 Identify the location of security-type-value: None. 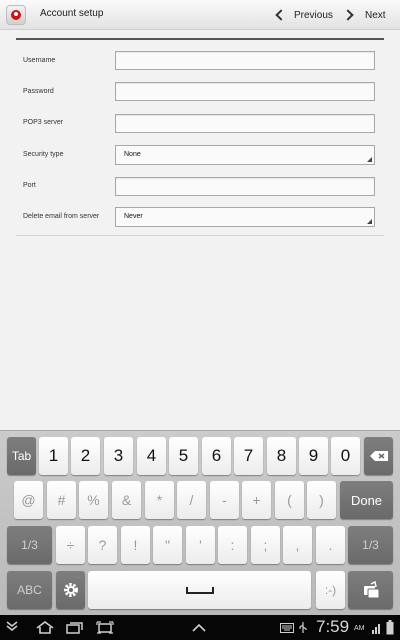
(132, 154).